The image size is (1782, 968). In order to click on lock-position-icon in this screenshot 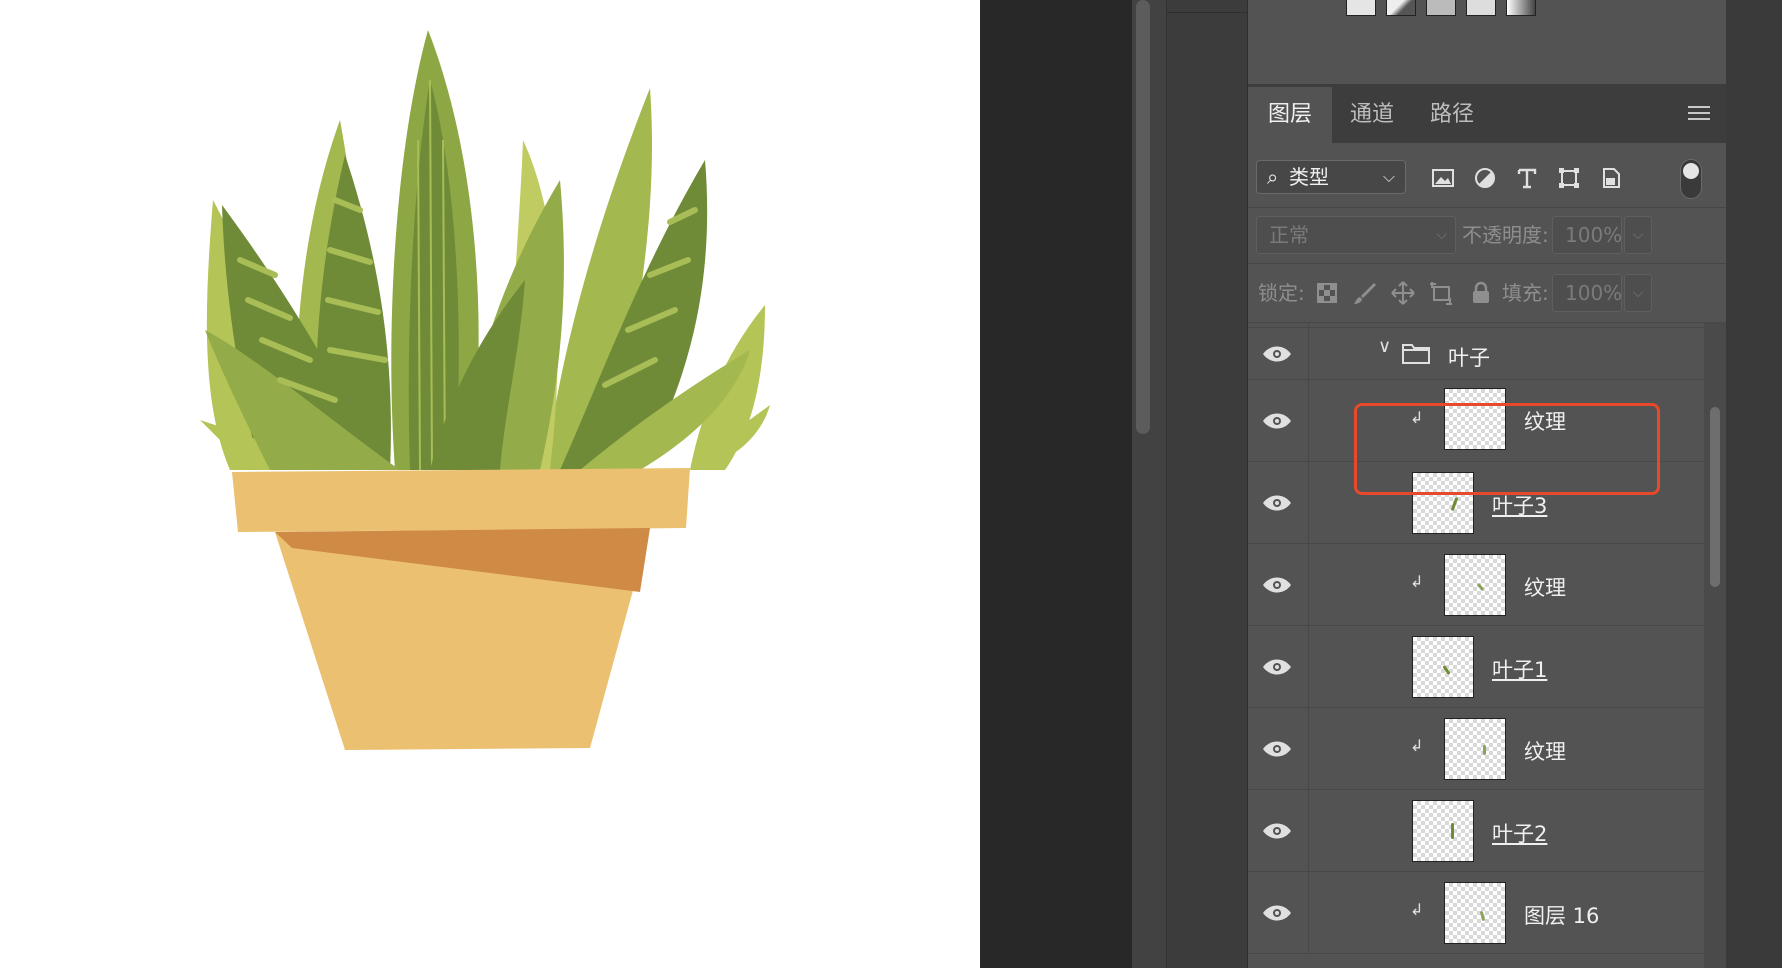, I will do `click(1403, 293)`.